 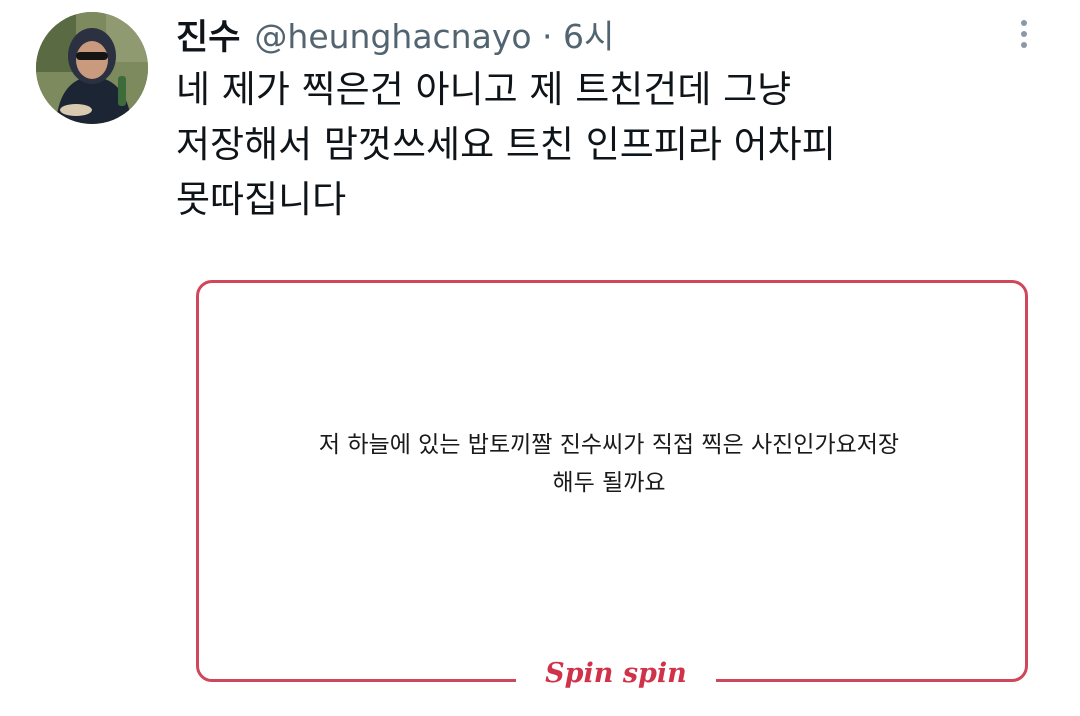 I want to click on question-text: 저 하늘에 있는 밥토끼짤 진수씨가 직접 찍은 사진인가요저장 해두 될까요, so click(x=609, y=464).